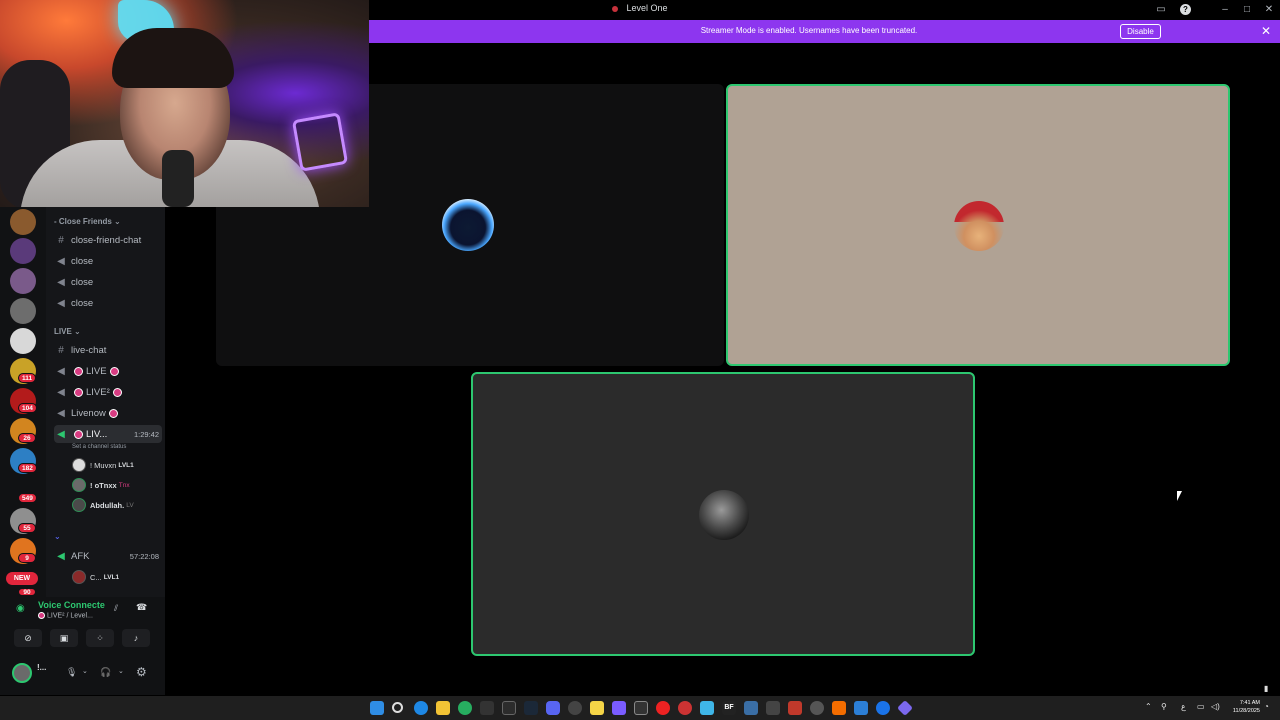 The width and height of the screenshot is (1280, 720). I want to click on channel-status: Set a channel status, so click(99, 447).